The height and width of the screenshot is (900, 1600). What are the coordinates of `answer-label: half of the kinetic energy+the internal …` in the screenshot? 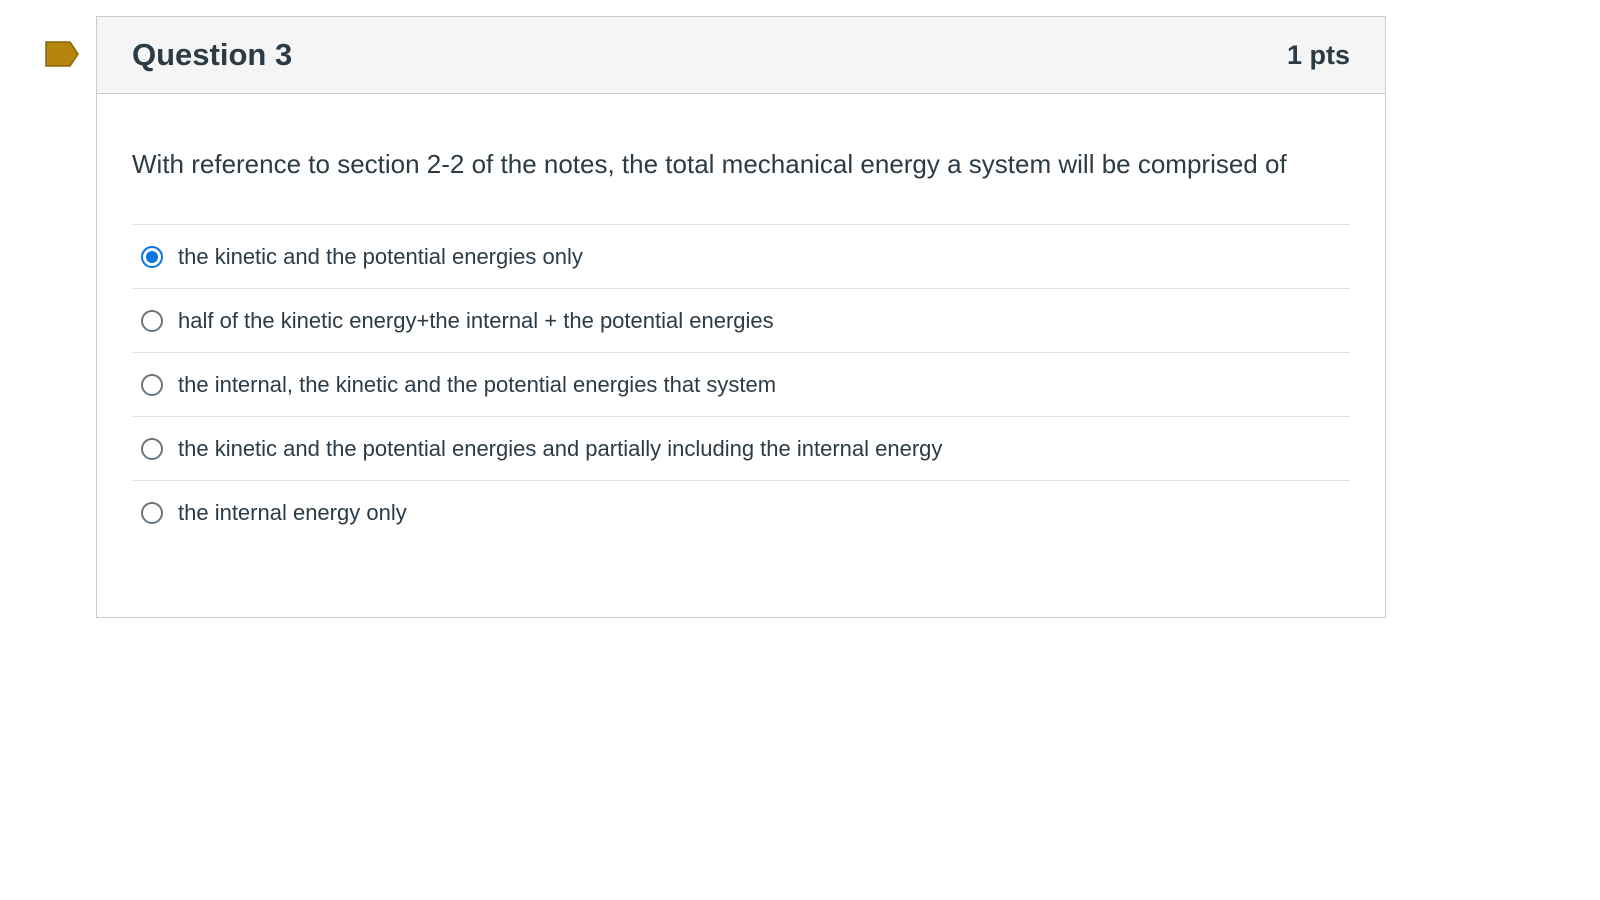 It's located at (476, 320).